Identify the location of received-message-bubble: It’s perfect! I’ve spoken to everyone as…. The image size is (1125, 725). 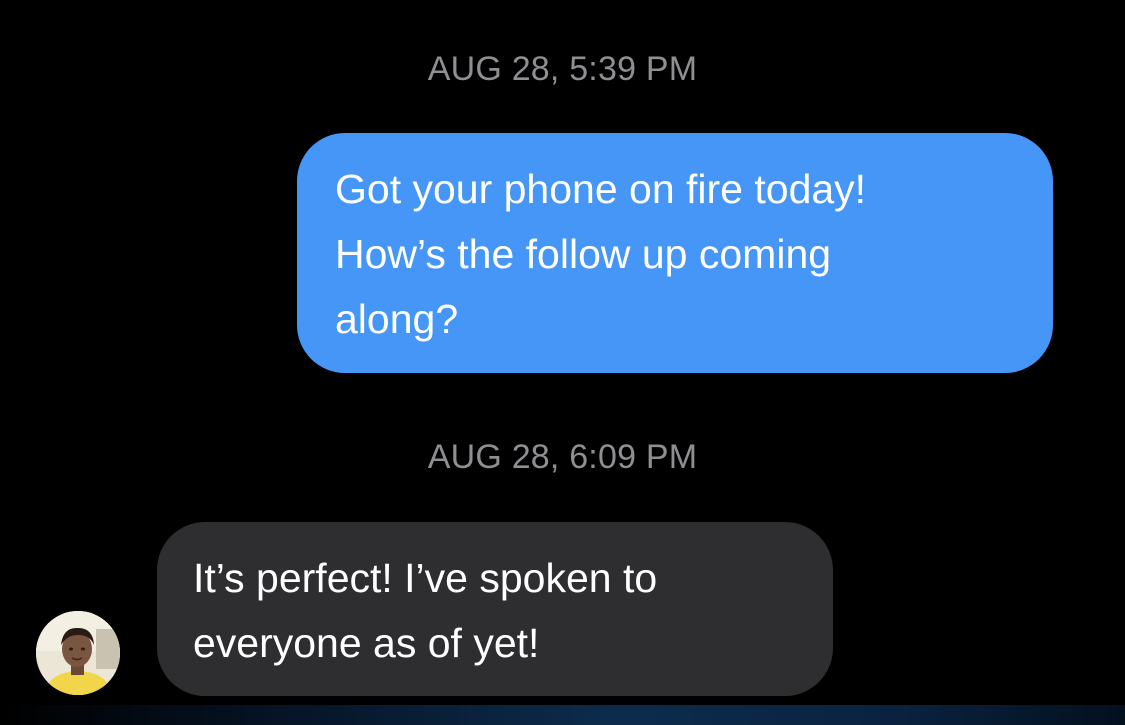
(495, 609).